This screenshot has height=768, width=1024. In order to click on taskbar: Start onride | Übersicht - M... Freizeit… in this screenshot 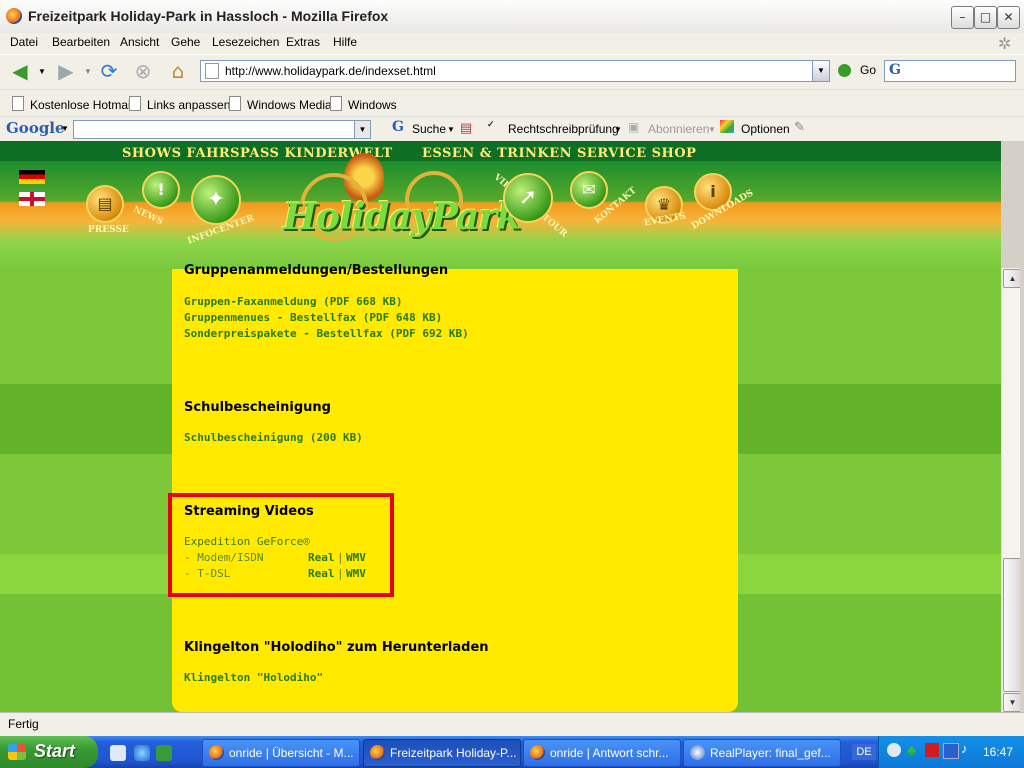, I will do `click(512, 752)`.